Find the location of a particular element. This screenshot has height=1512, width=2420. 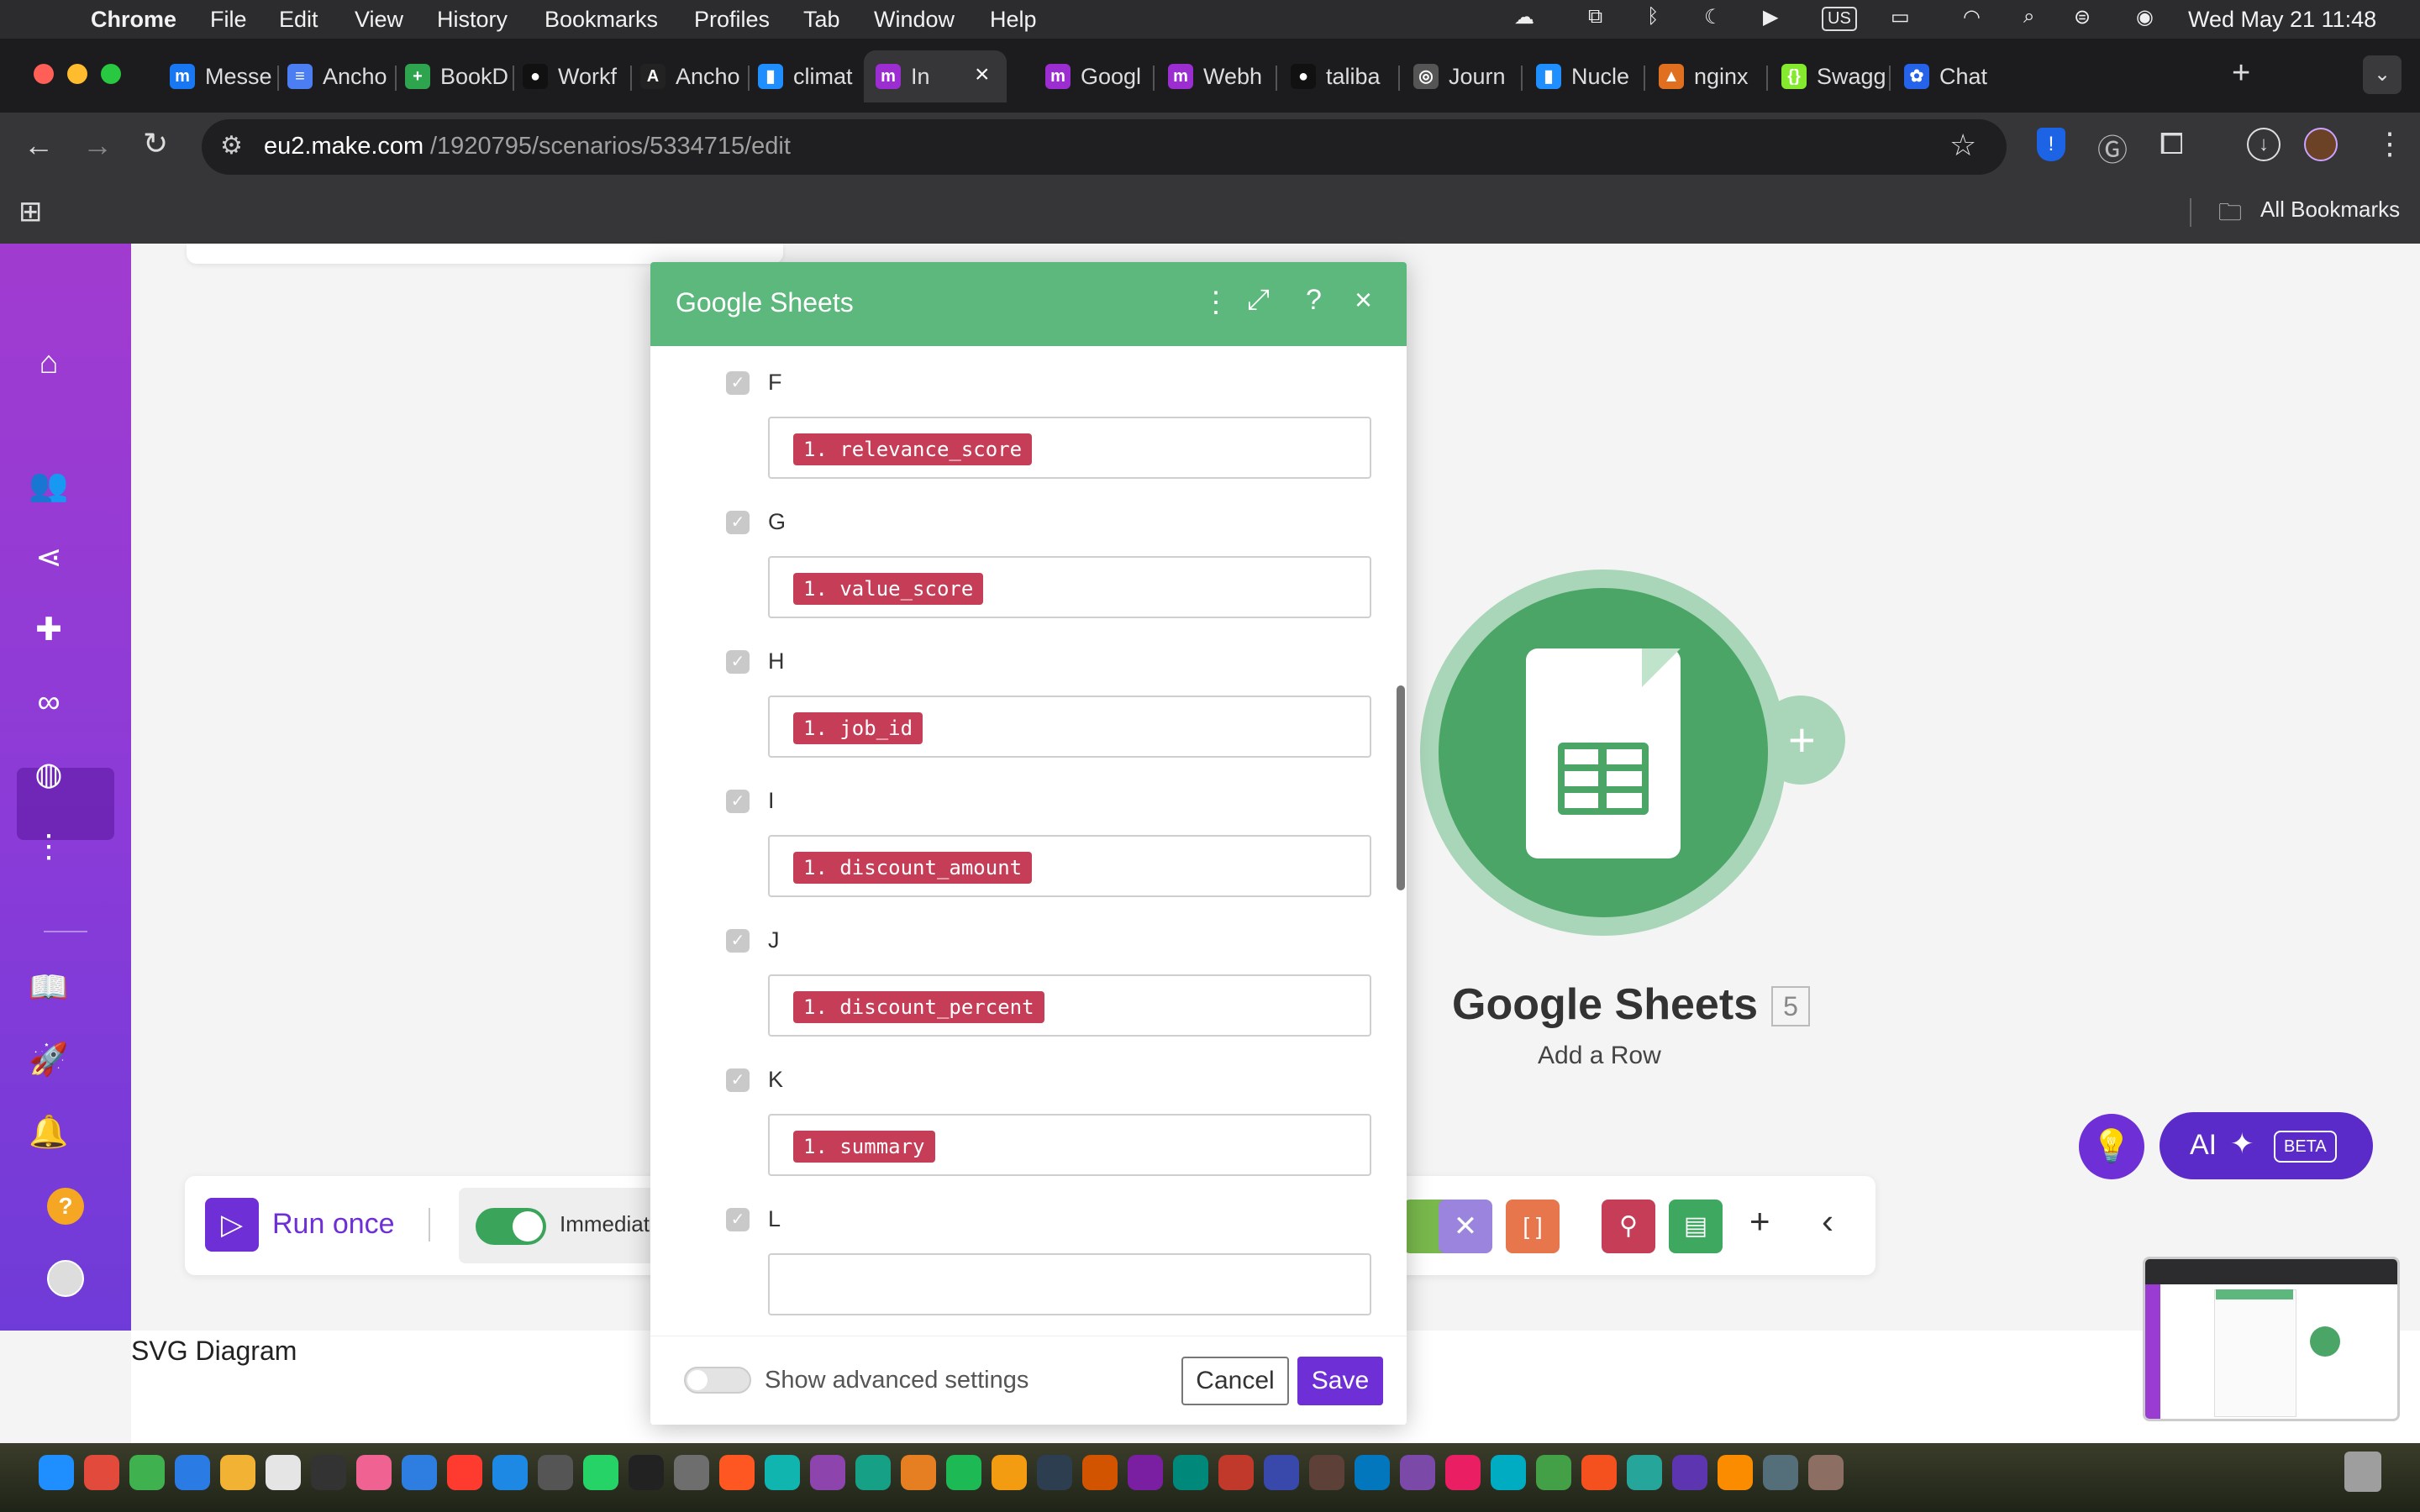

status-cloud-icon: ☁ is located at coordinates (1524, 17).